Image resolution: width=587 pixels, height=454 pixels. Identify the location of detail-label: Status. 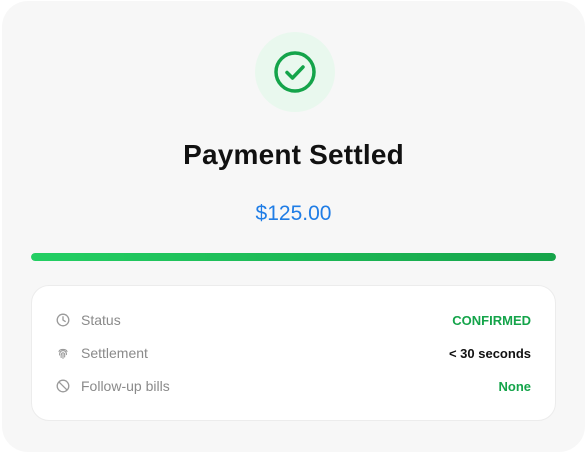
(101, 320).